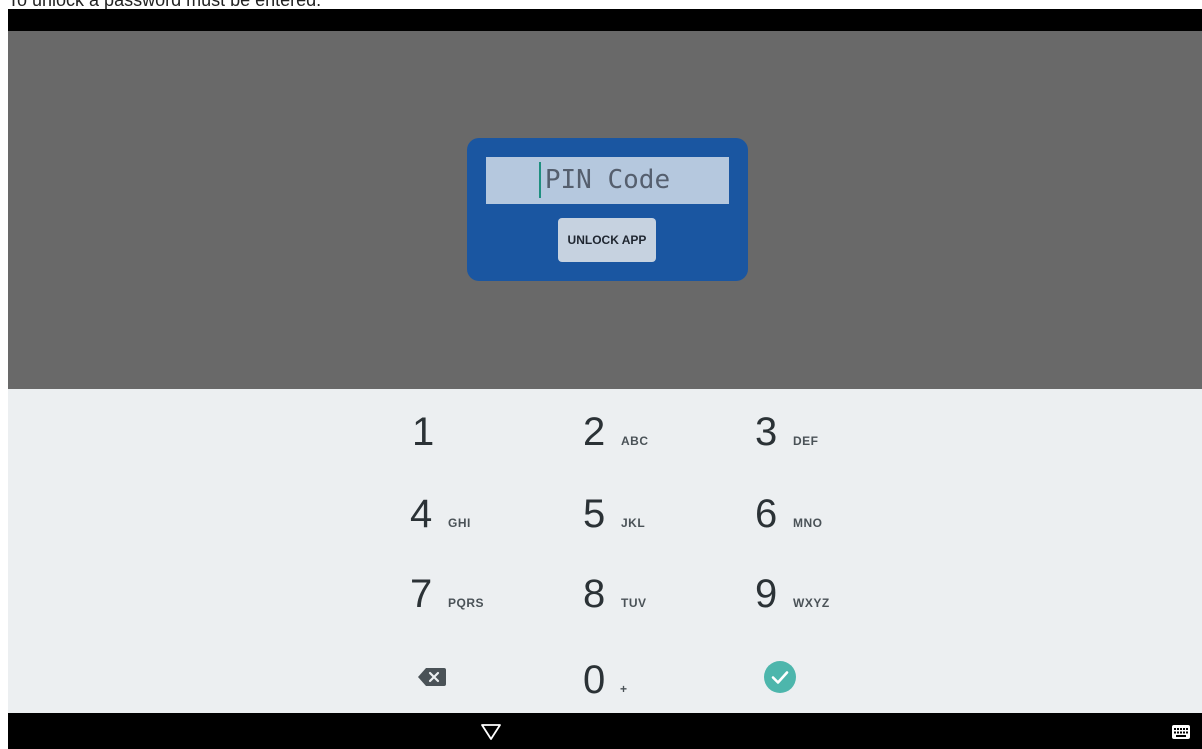  I want to click on keyboard-icon, so click(1181, 732).